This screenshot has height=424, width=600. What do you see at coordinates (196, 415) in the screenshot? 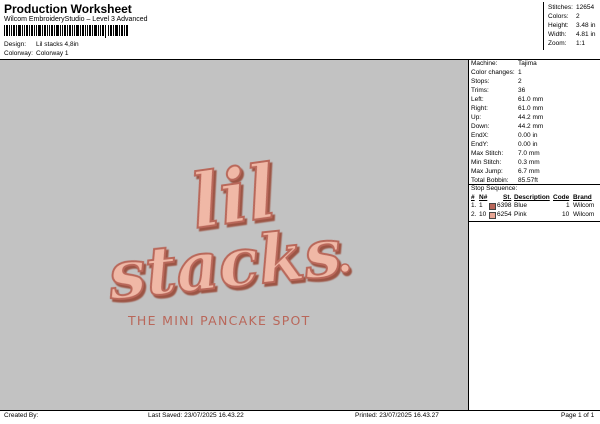
I see `footer-last-saved: Last Saved: 23/07/2025 16.43.22` at bounding box center [196, 415].